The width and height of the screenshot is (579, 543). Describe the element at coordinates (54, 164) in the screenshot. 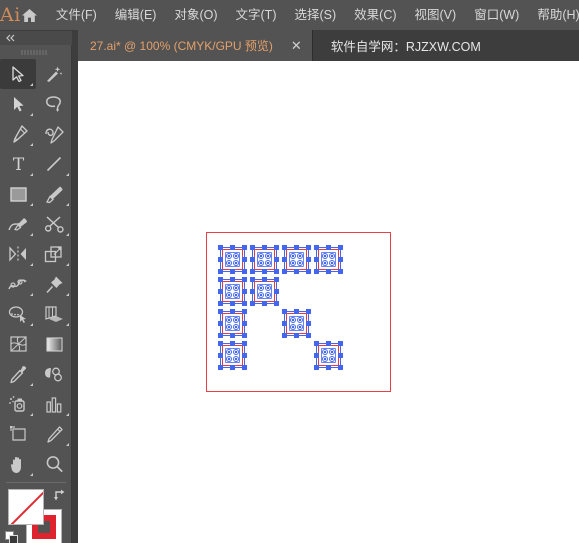

I see `line-segment-tool` at that location.